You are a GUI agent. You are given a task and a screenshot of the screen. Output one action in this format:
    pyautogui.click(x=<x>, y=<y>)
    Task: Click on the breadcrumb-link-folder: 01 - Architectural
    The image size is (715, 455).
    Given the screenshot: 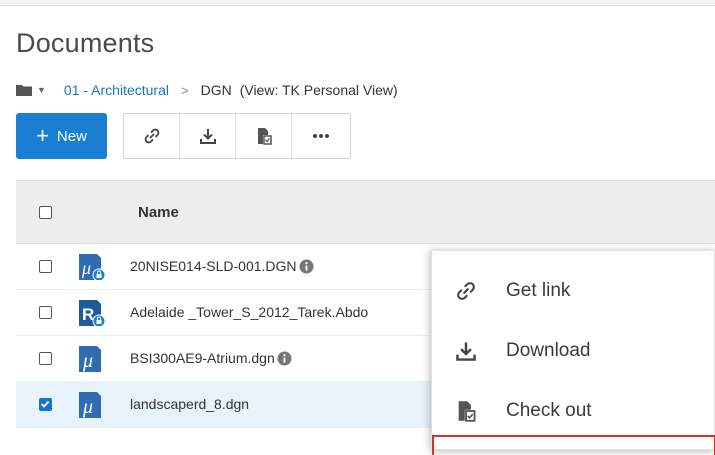 What is the action you would take?
    pyautogui.click(x=116, y=90)
    